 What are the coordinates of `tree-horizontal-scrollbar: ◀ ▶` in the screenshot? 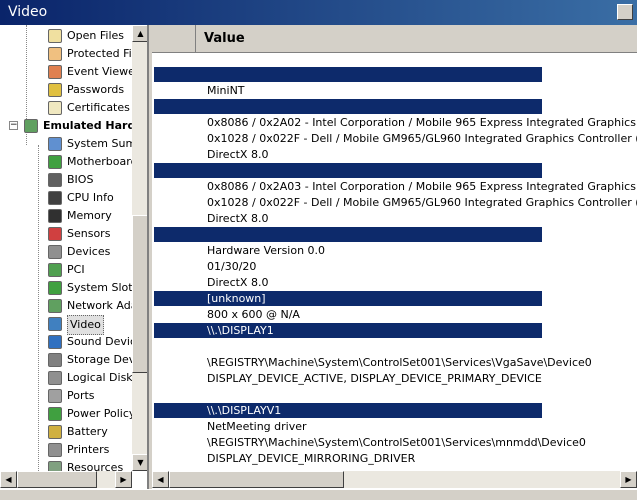 It's located at (66, 479).